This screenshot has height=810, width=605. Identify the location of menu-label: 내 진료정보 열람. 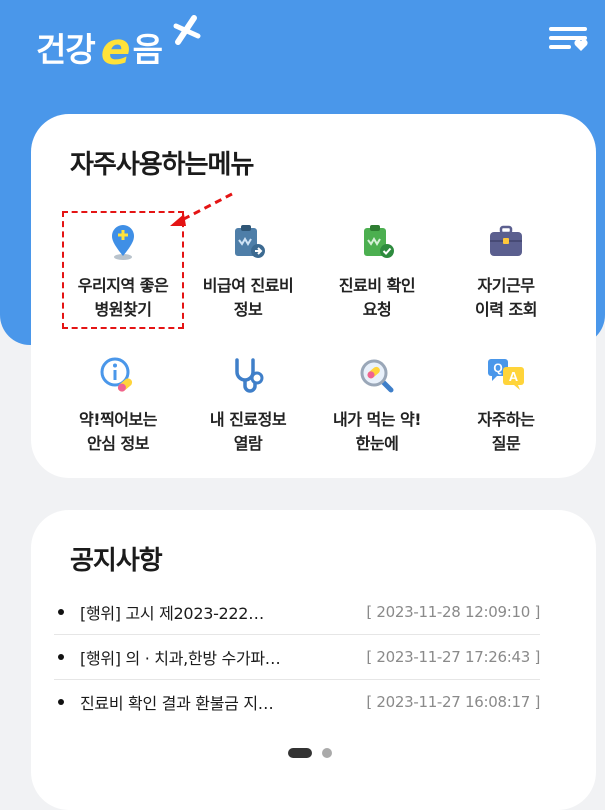
(248, 431).